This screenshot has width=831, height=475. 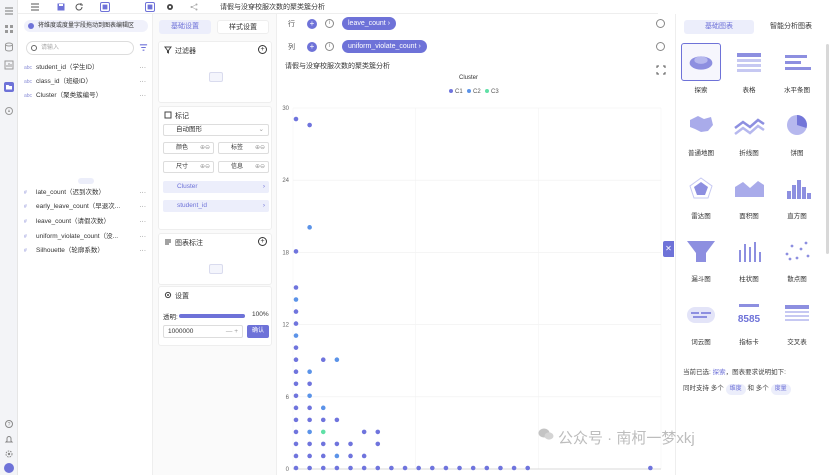 I want to click on compass-icon, so click(x=9, y=111).